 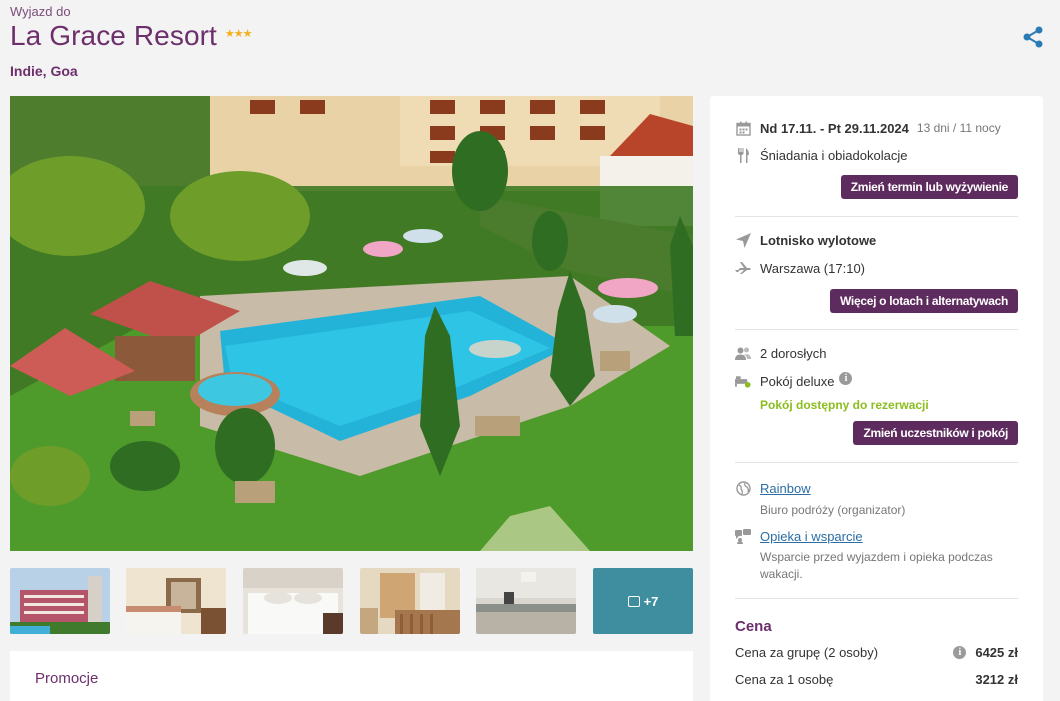 I want to click on photo-thumbnails: +7, so click(x=351, y=601).